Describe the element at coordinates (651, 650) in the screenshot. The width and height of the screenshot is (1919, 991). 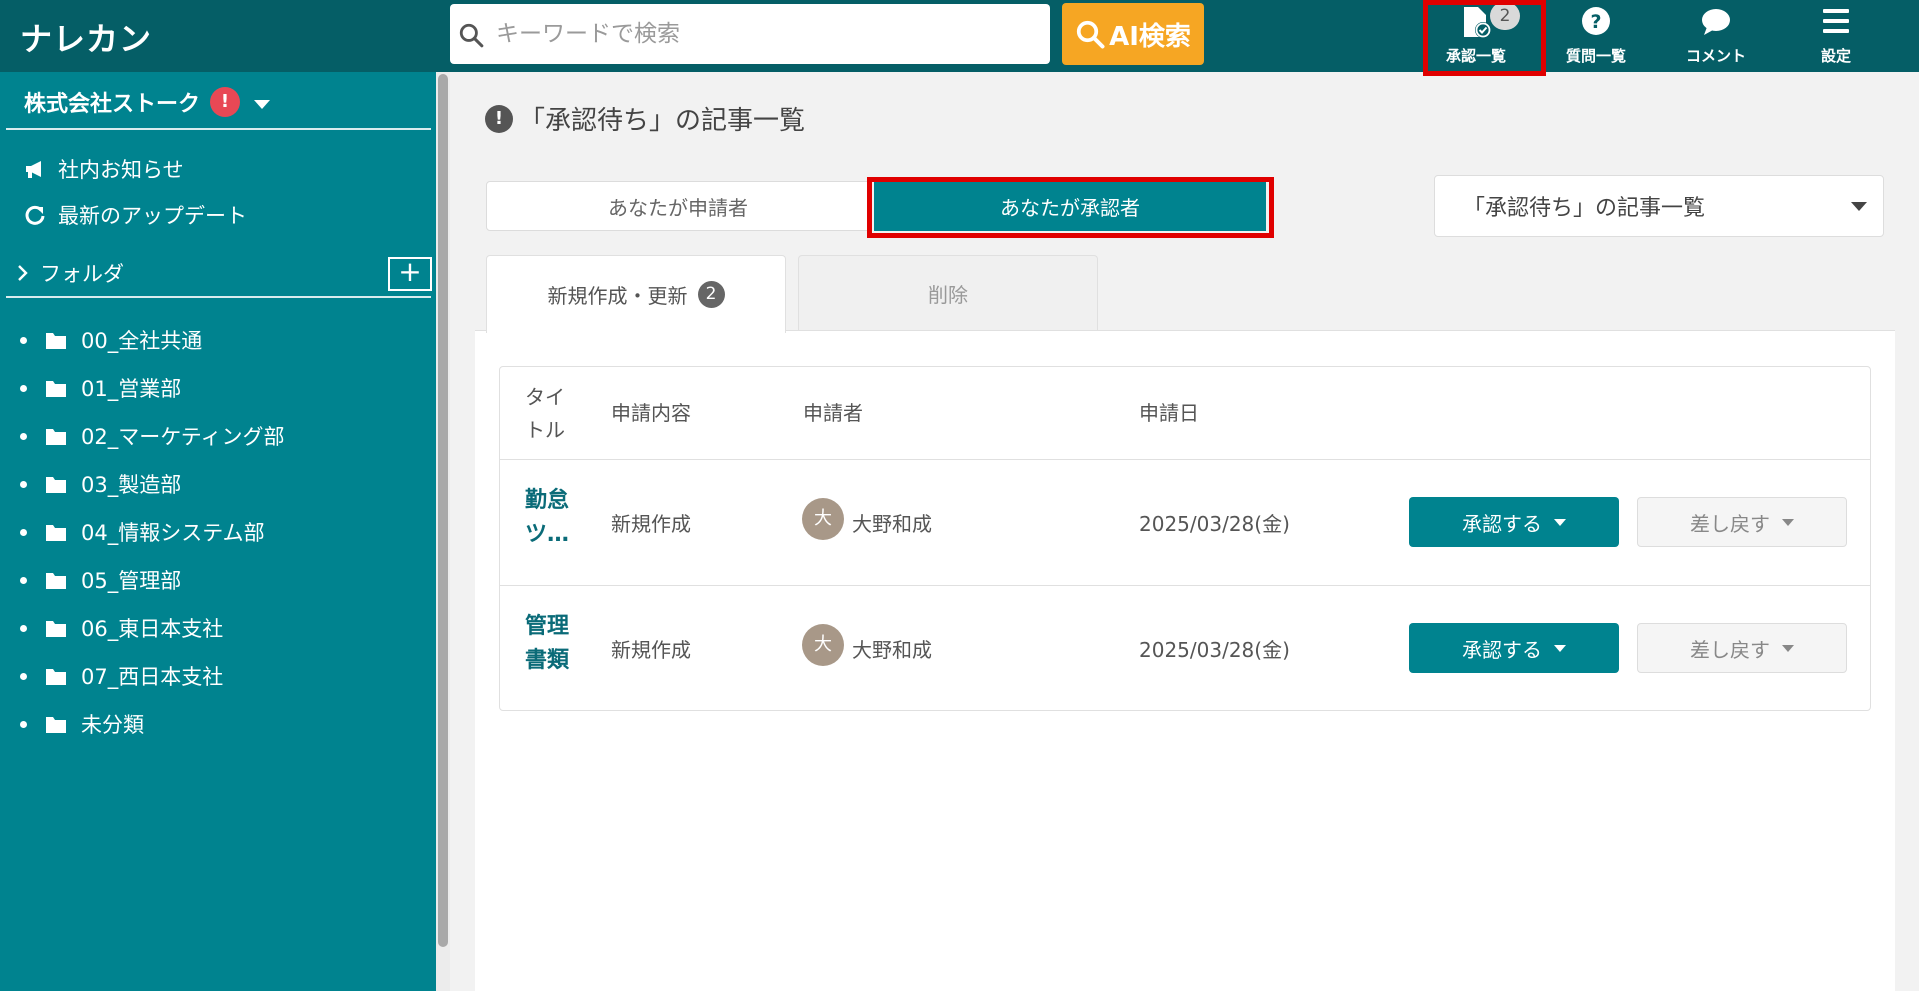
I see `request-type: 新規作成` at that location.